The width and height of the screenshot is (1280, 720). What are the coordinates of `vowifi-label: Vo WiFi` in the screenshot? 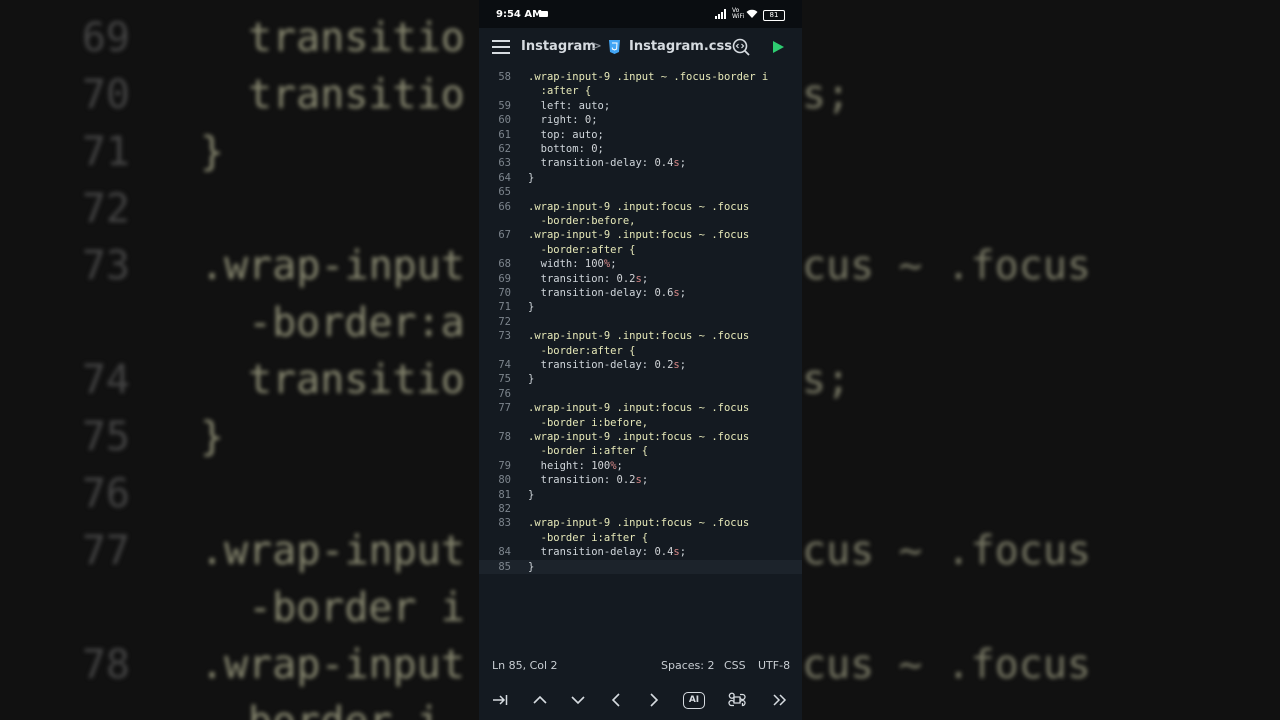 It's located at (738, 13).